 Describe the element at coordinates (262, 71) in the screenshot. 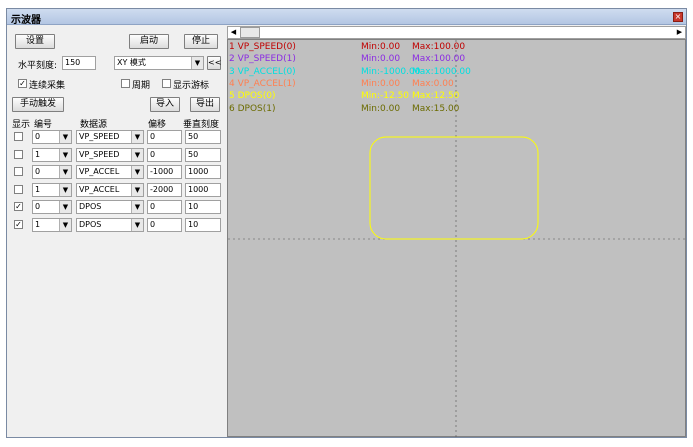

I see `trace-name: 3 VP_ACCEL(0)` at that location.